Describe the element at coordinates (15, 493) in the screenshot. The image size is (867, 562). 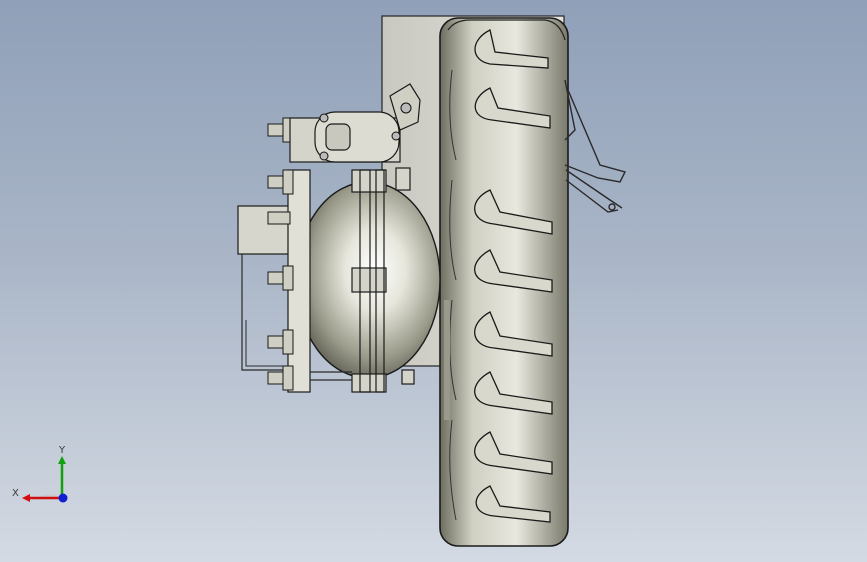
I see `x-axis-label: X` at that location.